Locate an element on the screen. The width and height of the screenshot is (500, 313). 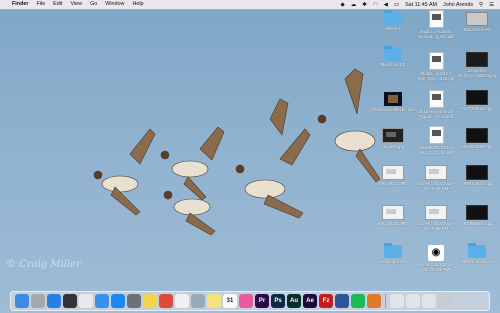
dock-system-preferences-icon is located at coordinates (134, 301).